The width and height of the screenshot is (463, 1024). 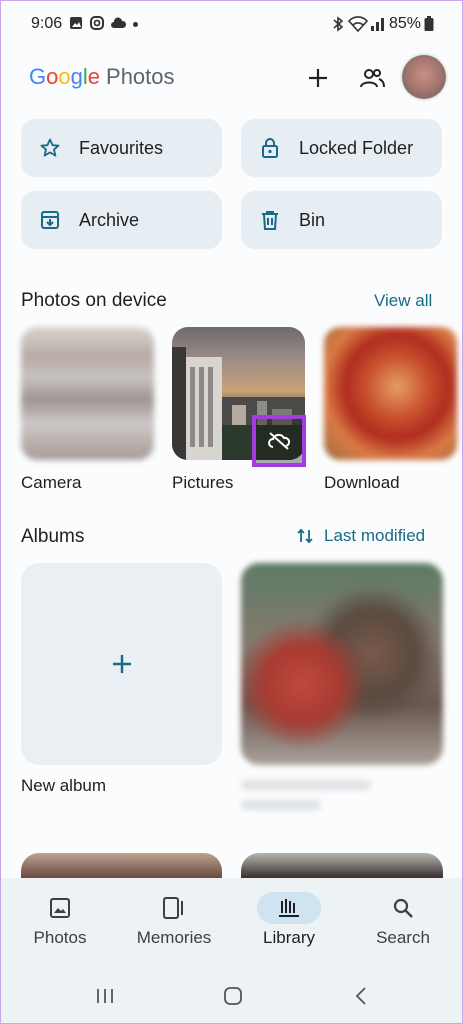 What do you see at coordinates (105, 996) in the screenshot?
I see `recent-apps-icon` at bounding box center [105, 996].